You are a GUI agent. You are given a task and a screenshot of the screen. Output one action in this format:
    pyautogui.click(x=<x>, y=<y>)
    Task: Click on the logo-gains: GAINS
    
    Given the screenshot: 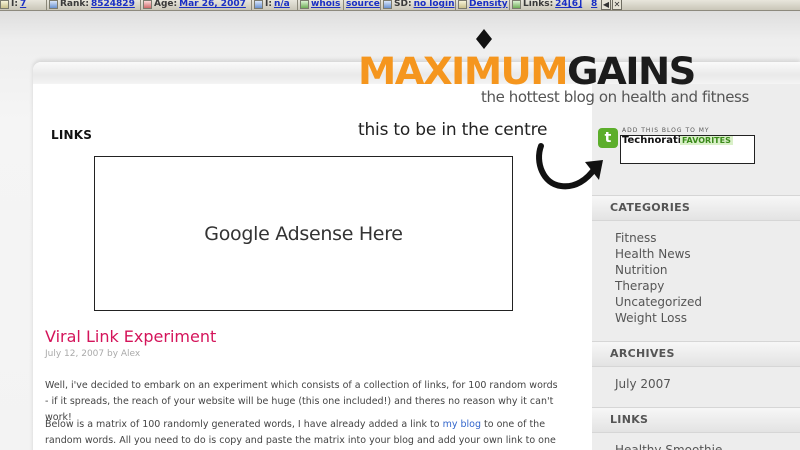 What is the action you would take?
    pyautogui.click(x=631, y=71)
    